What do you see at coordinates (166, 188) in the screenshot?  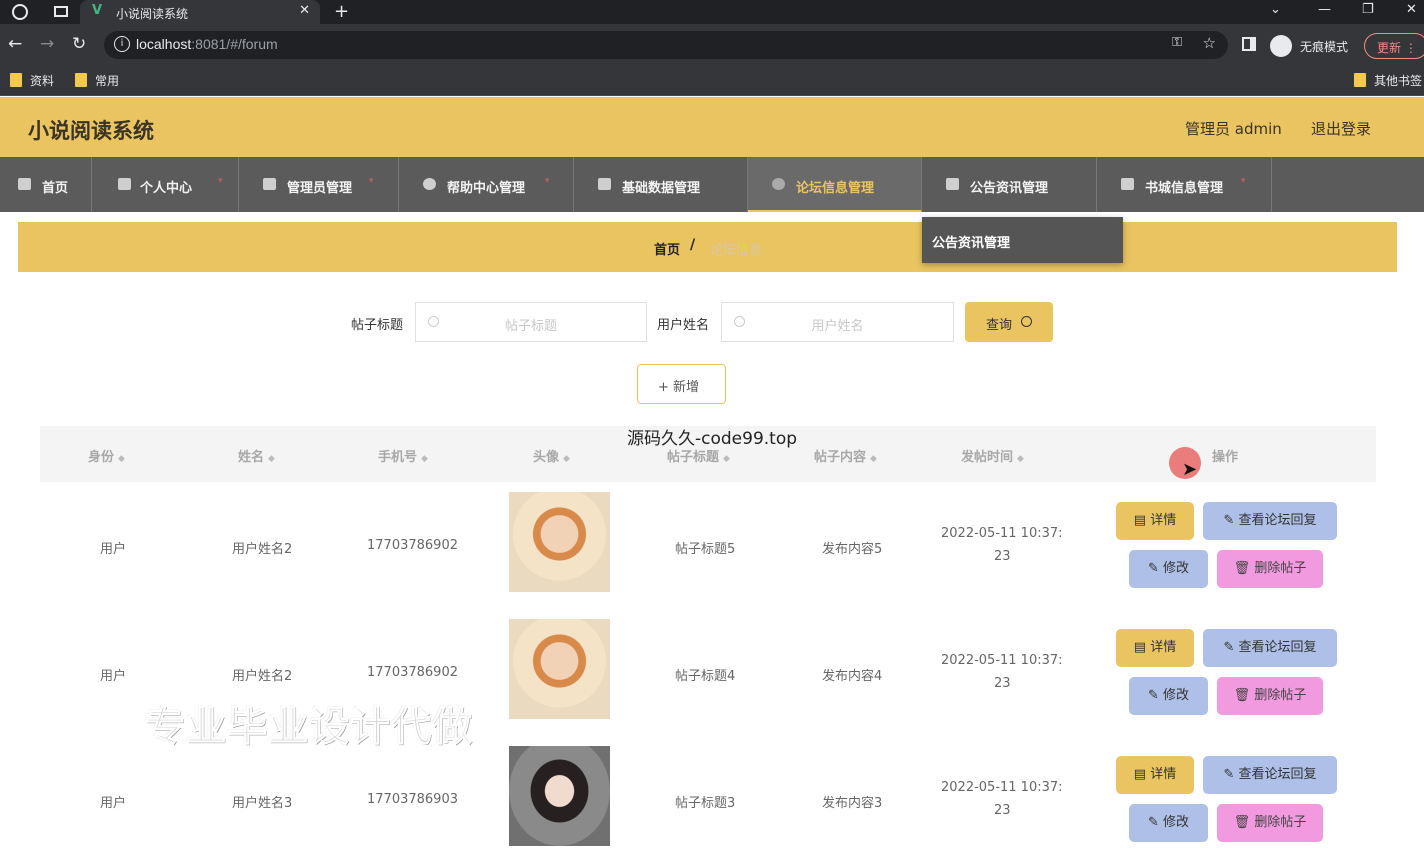 I see `nav-label: 个人中心` at bounding box center [166, 188].